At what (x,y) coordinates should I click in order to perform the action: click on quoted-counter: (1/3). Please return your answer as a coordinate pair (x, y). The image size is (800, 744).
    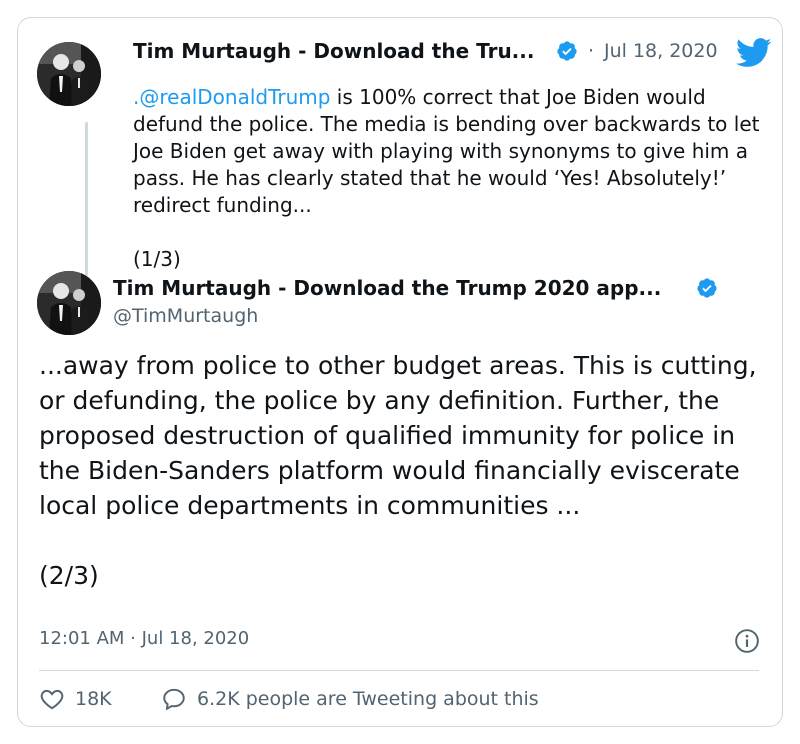
    Looking at the image, I should click on (157, 259).